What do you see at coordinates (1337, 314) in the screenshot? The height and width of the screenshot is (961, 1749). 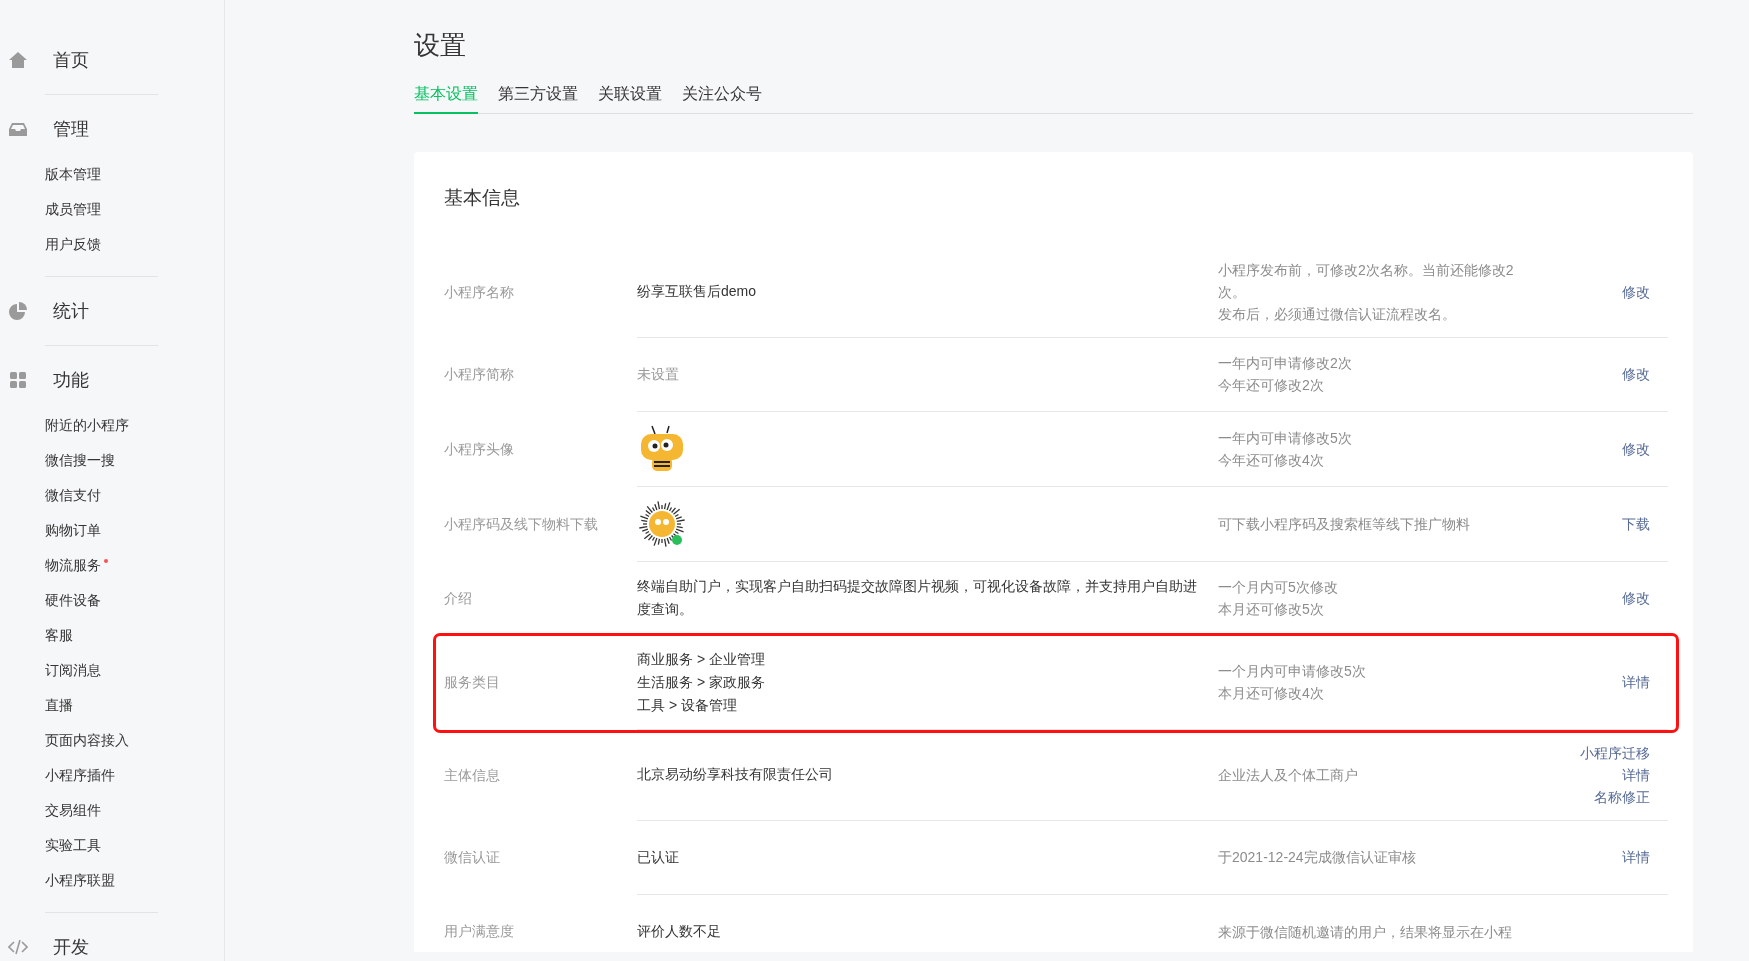 I see `field-note: 发布后，必须通过微信认证流程改名。` at bounding box center [1337, 314].